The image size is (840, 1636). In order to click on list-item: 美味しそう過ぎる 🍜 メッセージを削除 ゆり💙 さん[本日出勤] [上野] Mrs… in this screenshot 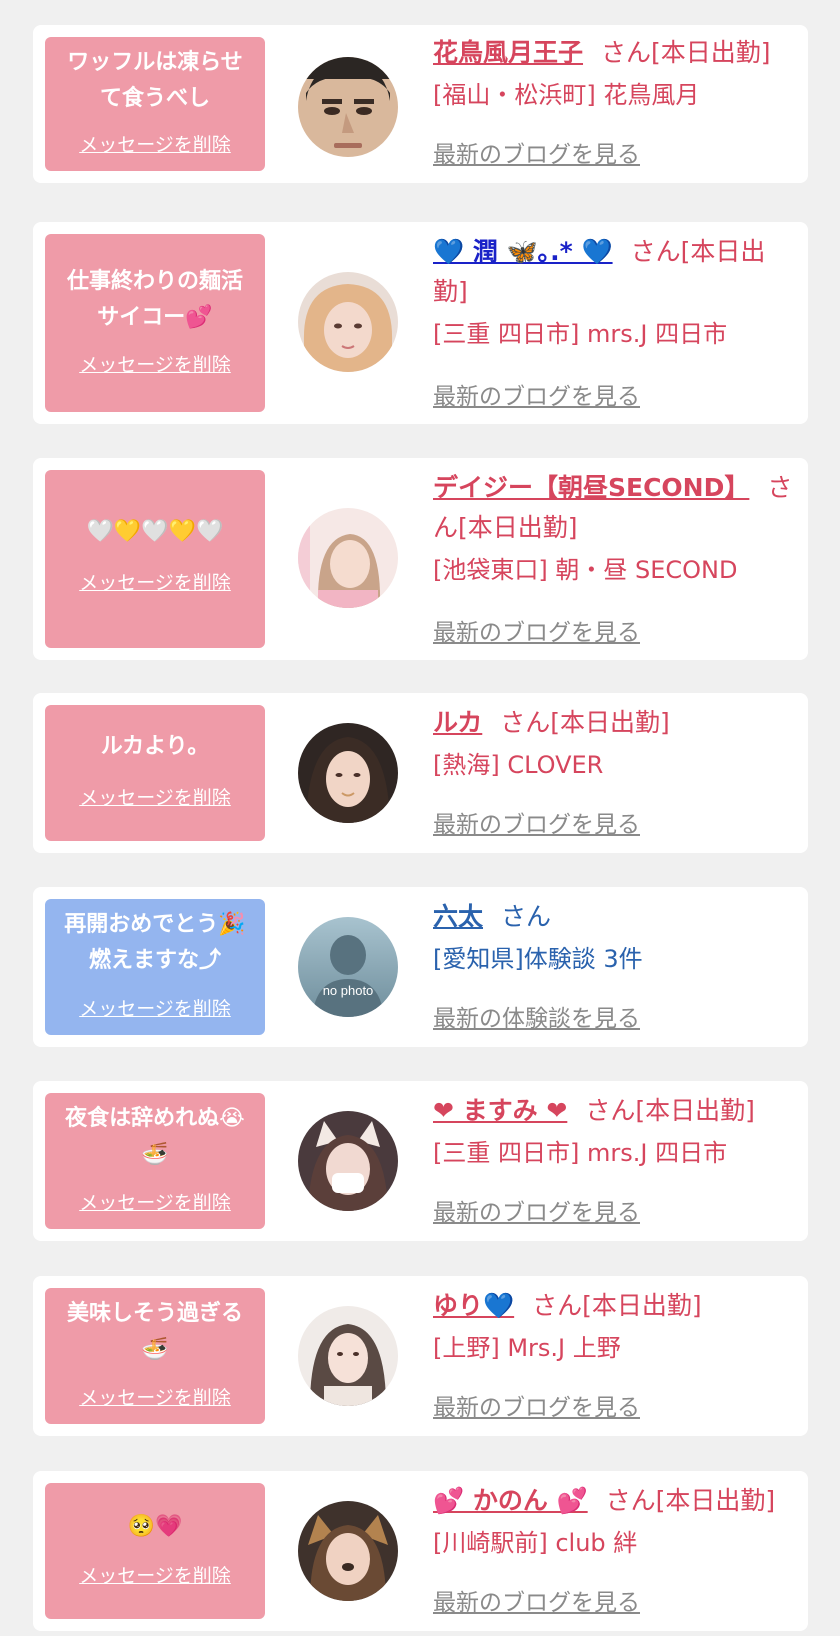, I will do `click(420, 1356)`.